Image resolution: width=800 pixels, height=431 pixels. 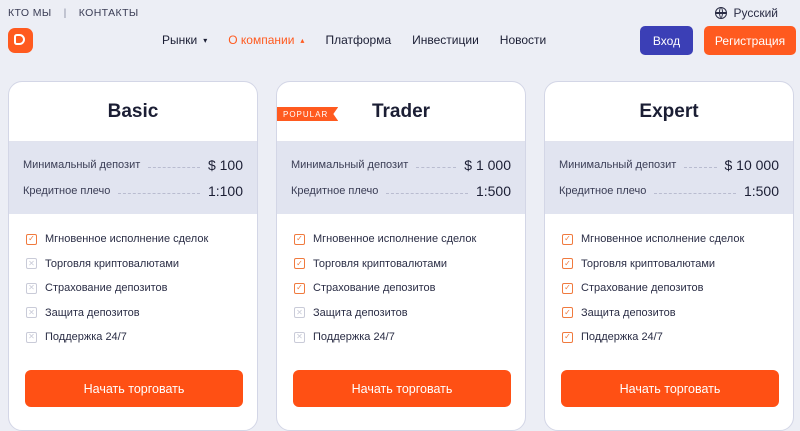 I want to click on plan-title: Basic, so click(x=133, y=112).